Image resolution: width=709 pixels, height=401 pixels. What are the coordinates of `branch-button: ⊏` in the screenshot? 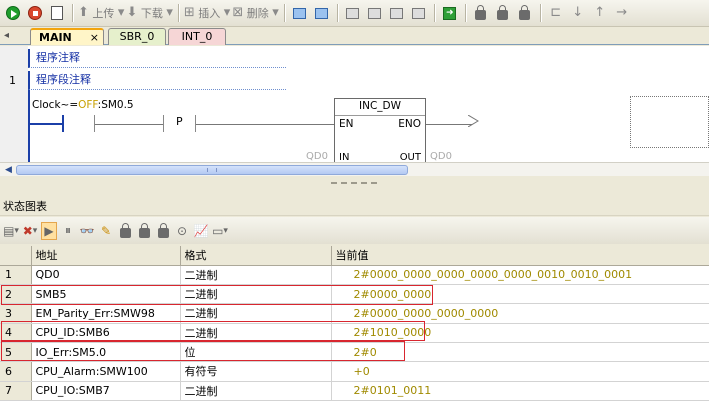 It's located at (556, 13).